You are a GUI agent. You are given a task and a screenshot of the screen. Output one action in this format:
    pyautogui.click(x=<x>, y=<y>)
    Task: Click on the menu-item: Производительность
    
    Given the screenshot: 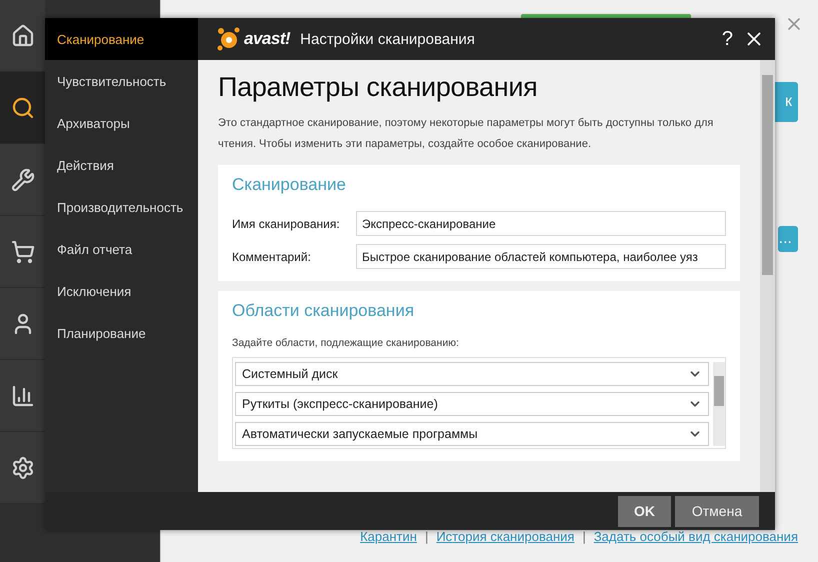 What is the action you would take?
    pyautogui.click(x=121, y=207)
    